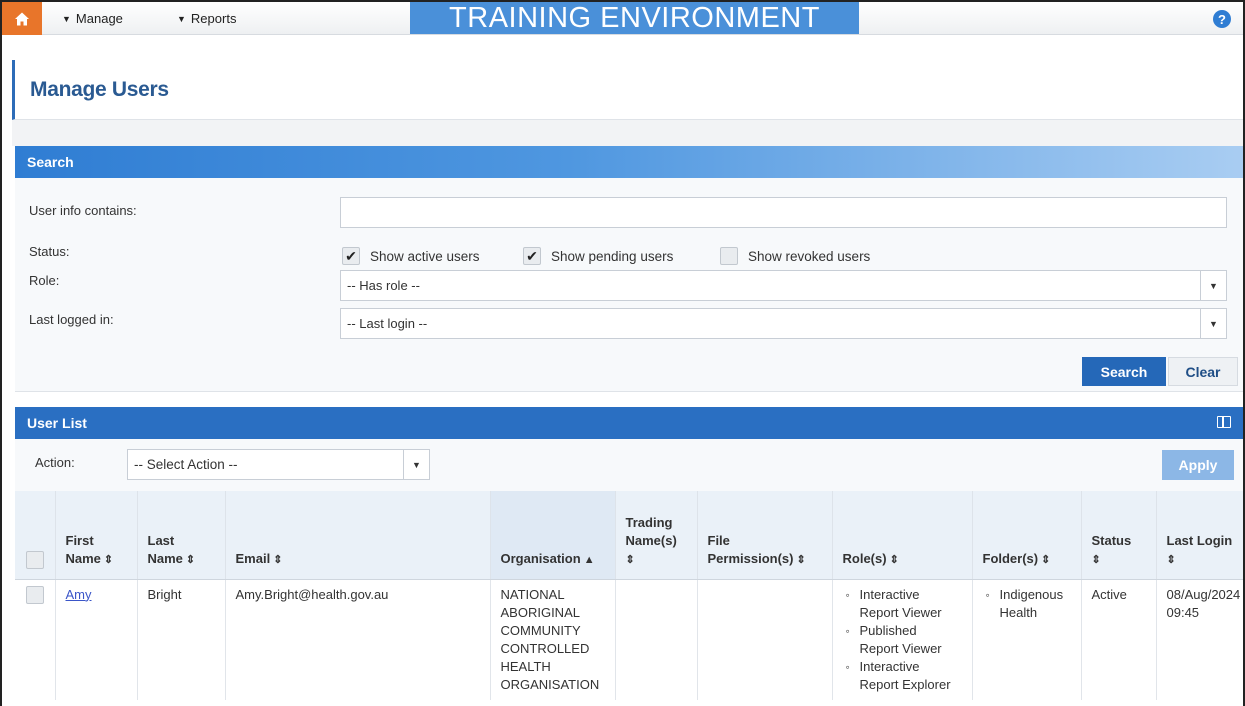 The width and height of the screenshot is (1245, 706). Describe the element at coordinates (540, 630) in the screenshot. I see `org-line: COMMUNITY` at that location.